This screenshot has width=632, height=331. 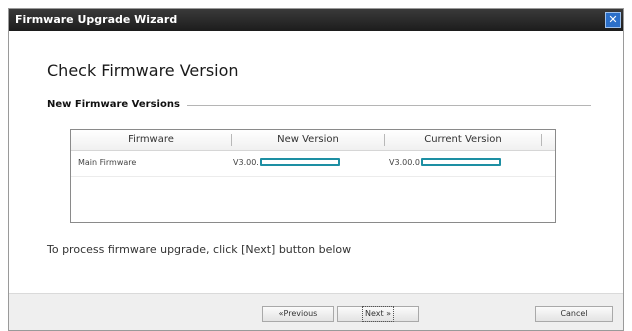 I want to click on close-icon: ✕, so click(x=613, y=19).